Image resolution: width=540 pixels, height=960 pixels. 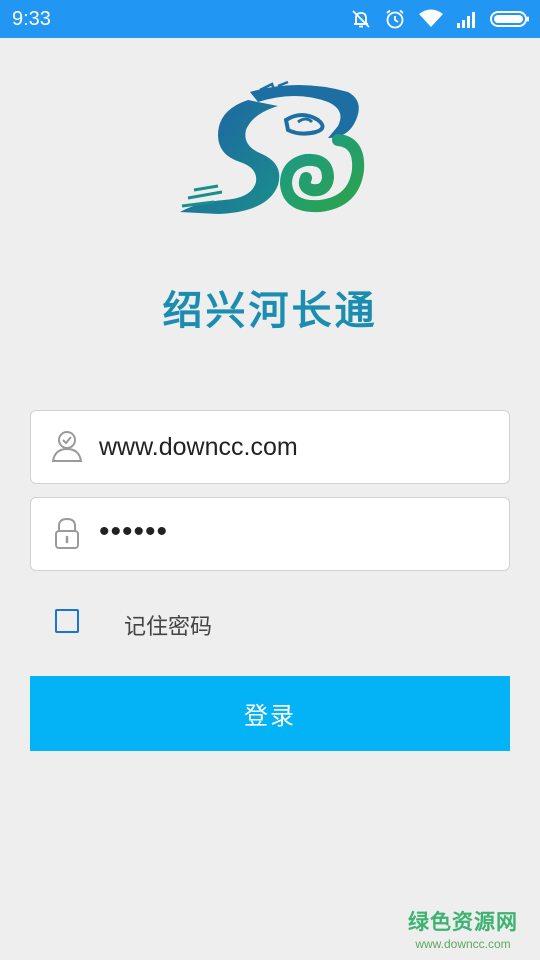 What do you see at coordinates (31, 19) in the screenshot?
I see `status-time: 9:33` at bounding box center [31, 19].